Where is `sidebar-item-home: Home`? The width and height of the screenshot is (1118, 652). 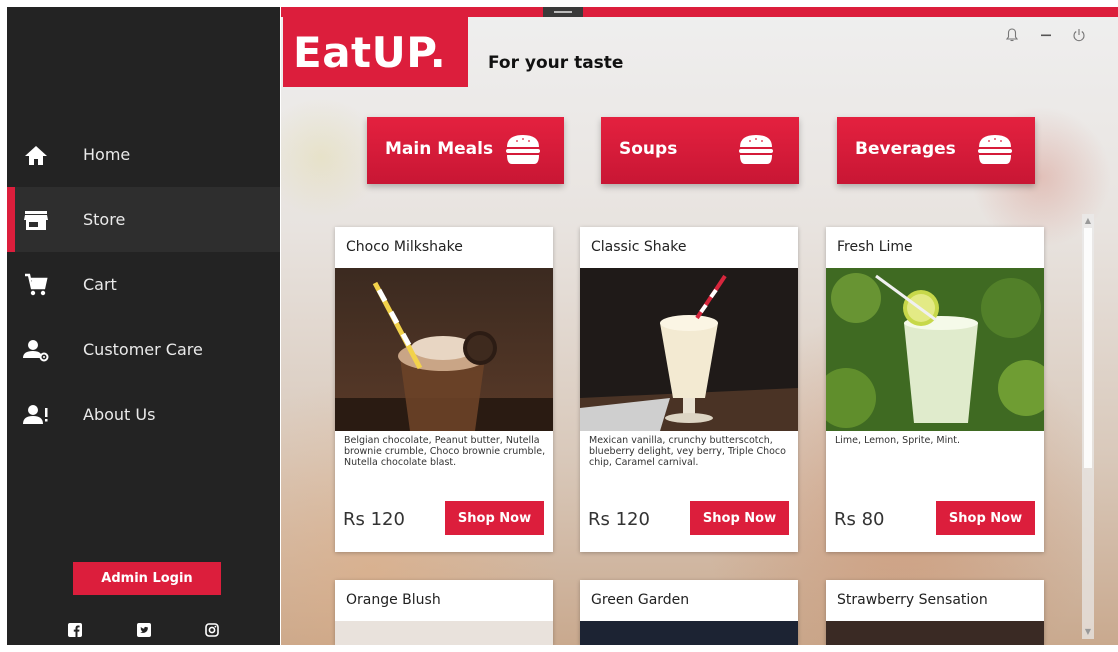
sidebar-item-home: Home is located at coordinates (143, 154).